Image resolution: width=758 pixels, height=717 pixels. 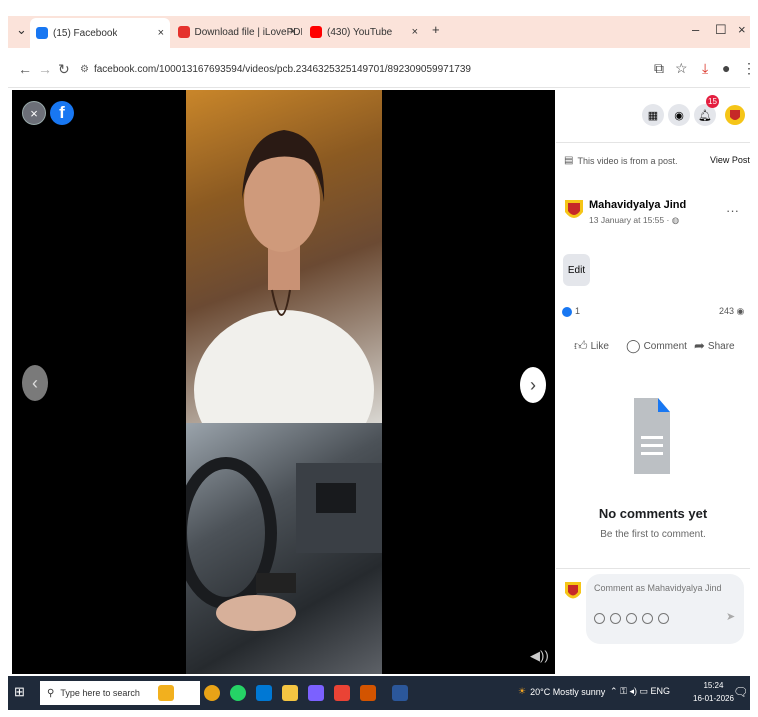 I want to click on like-reaction-icon, so click(x=567, y=312).